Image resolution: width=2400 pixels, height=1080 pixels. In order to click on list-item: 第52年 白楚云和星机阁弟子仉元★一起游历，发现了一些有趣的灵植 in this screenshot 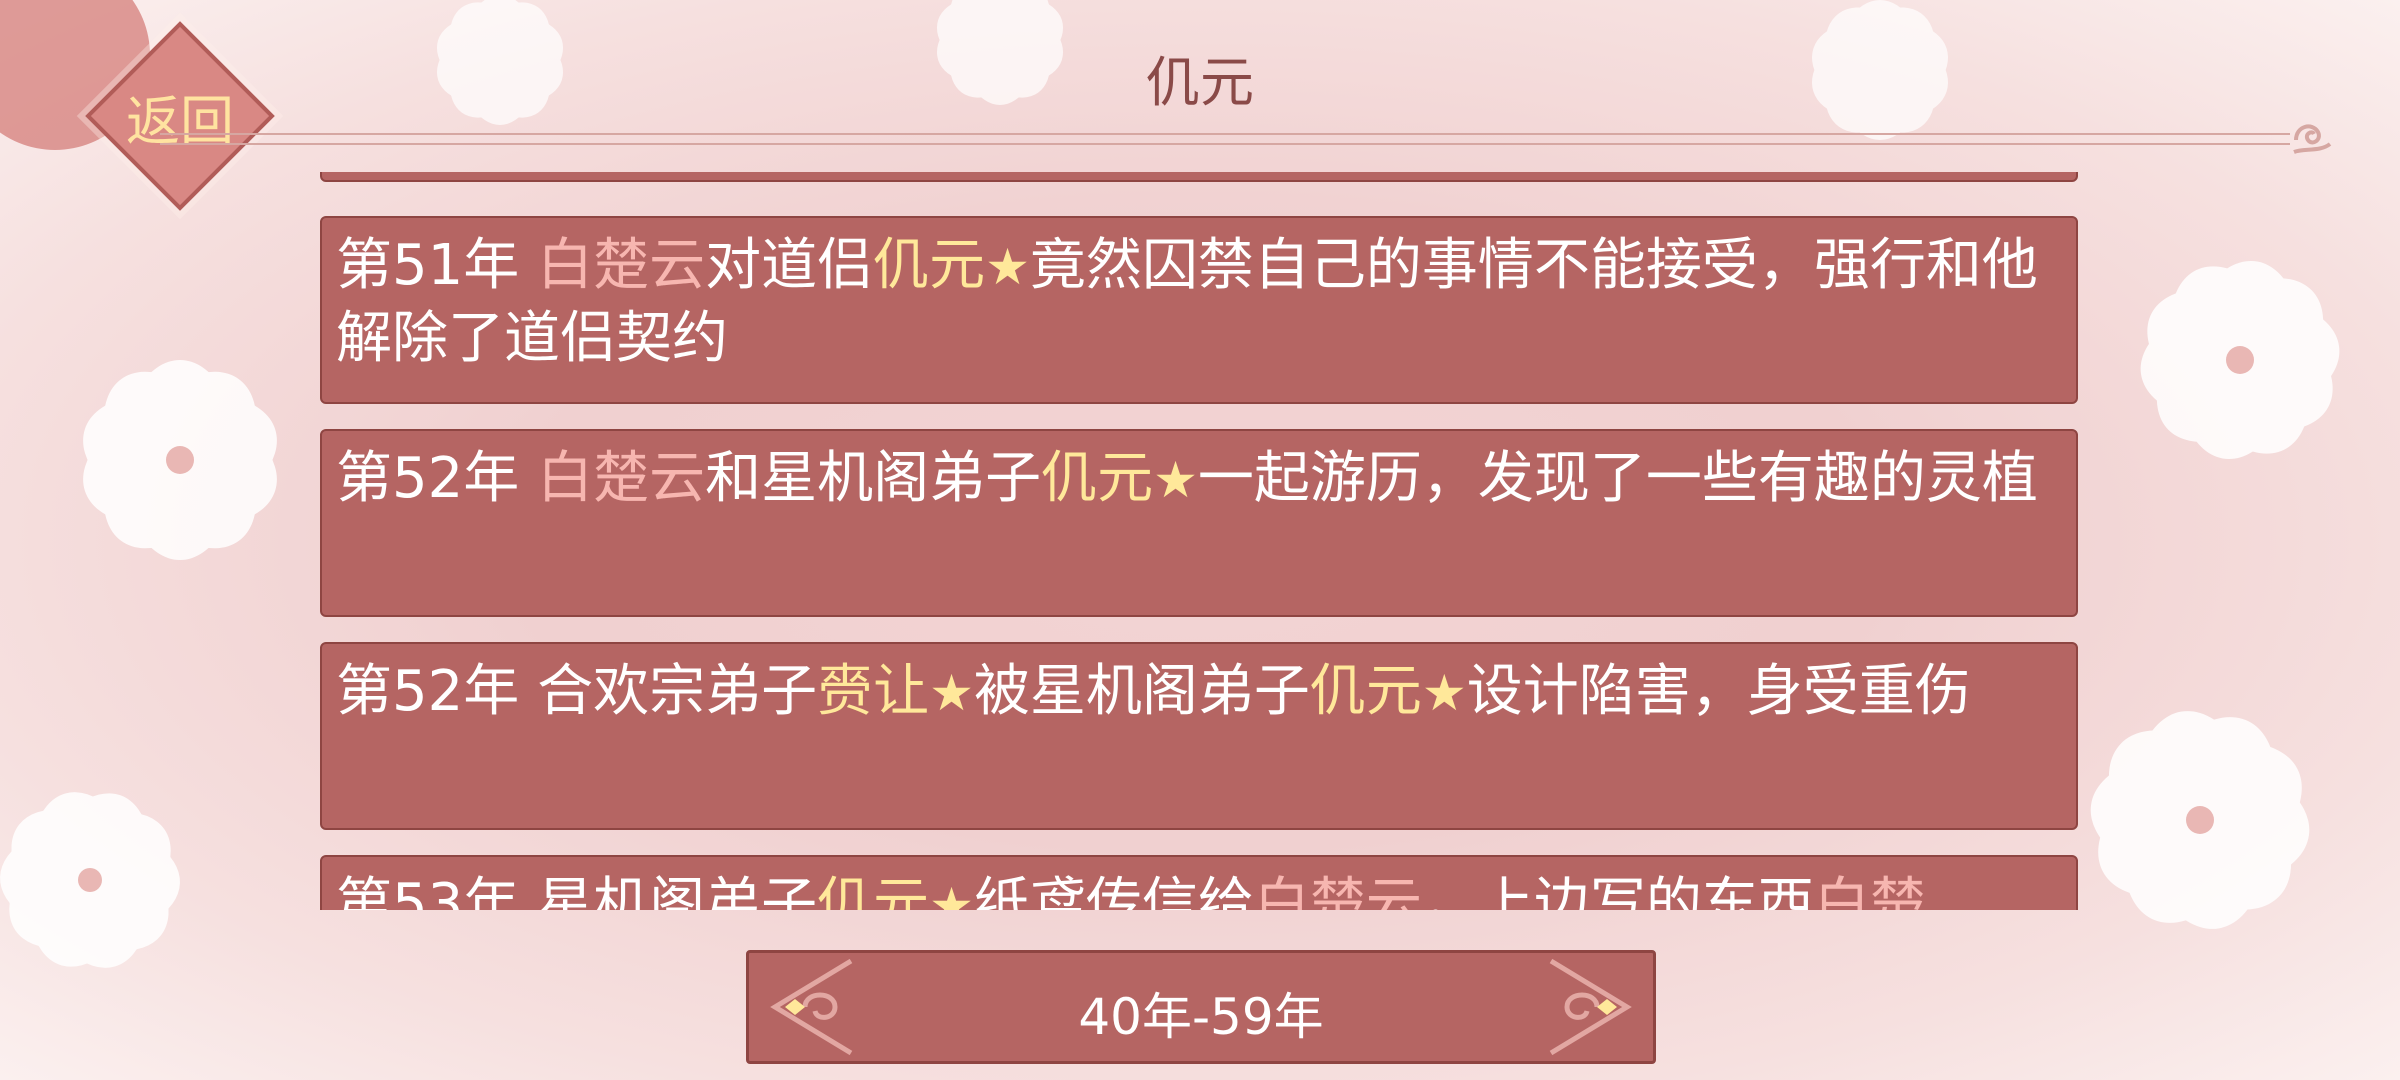, I will do `click(1199, 523)`.